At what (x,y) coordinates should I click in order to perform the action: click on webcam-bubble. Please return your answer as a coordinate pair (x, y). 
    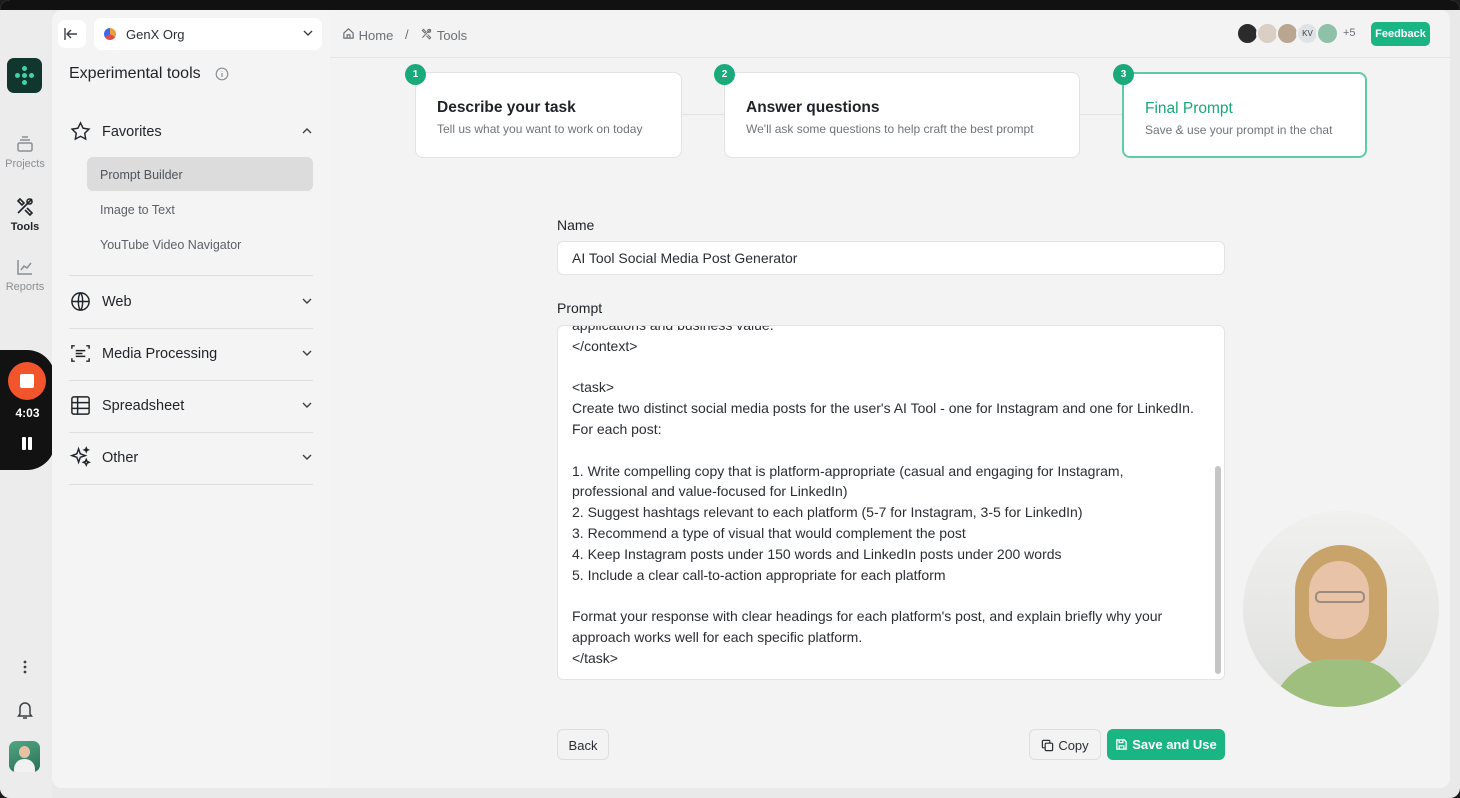
    Looking at the image, I should click on (1341, 609).